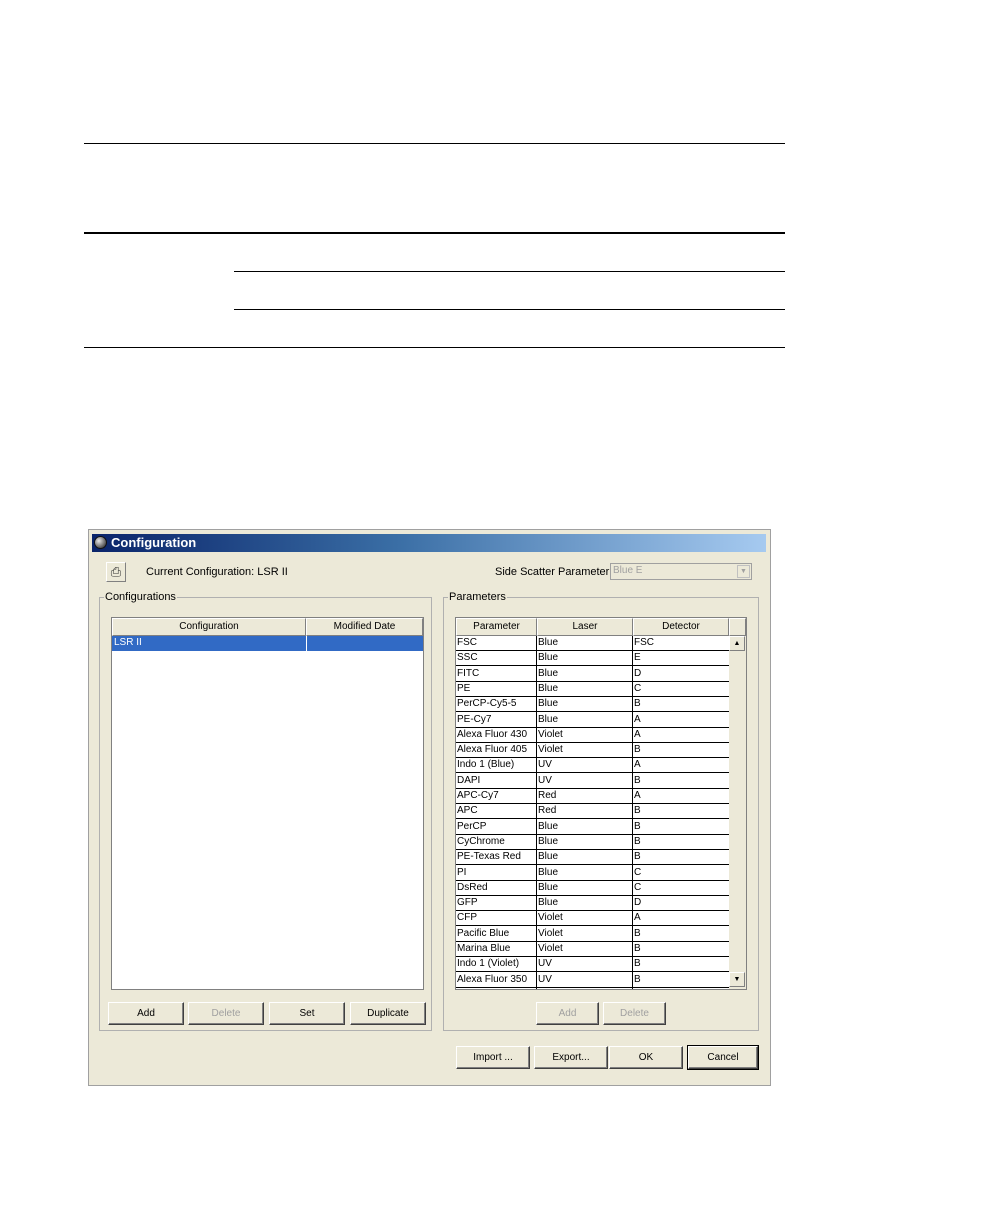  Describe the element at coordinates (723, 1057) in the screenshot. I see `cancel-button: Cancel` at that location.